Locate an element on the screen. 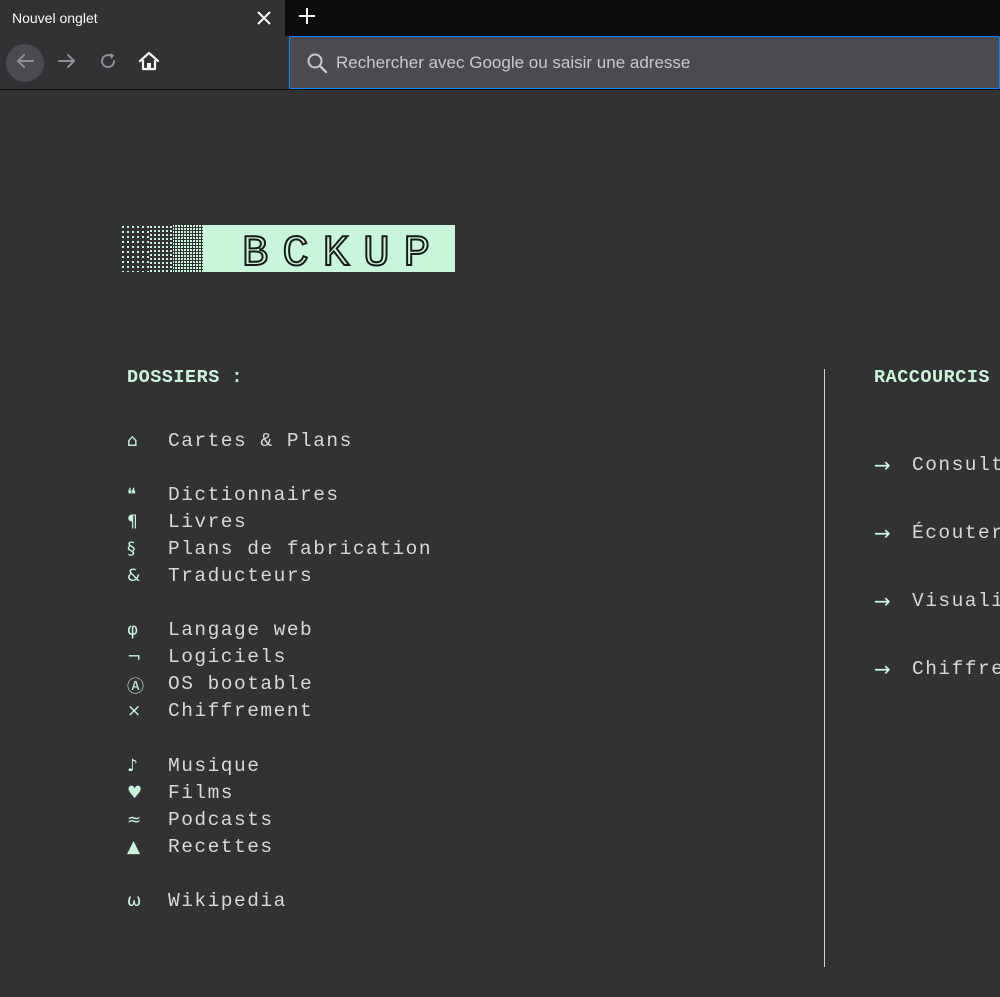 This screenshot has width=1000, height=997. folder-musique: ♪ Musique is located at coordinates (279, 765).